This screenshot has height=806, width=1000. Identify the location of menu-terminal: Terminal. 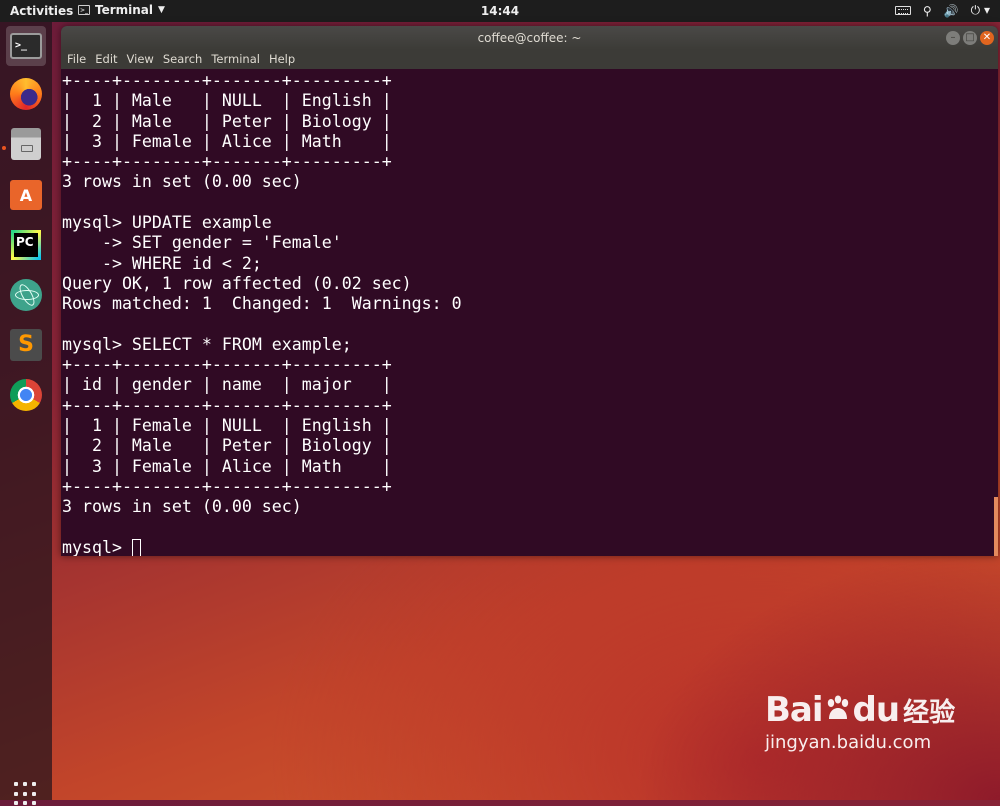
(235, 59).